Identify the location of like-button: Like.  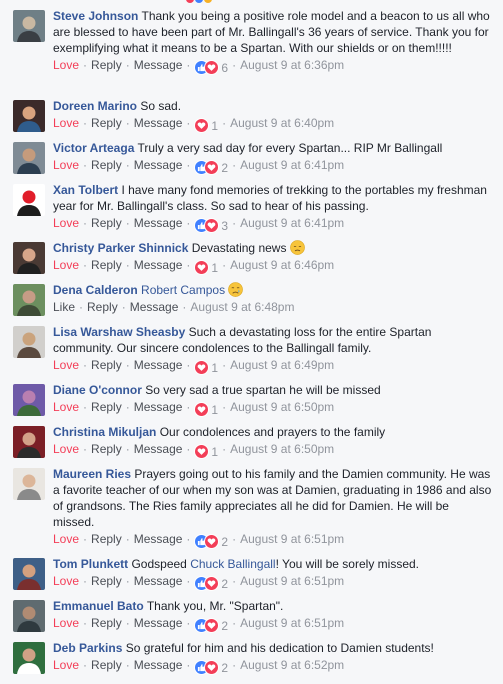
(64, 307).